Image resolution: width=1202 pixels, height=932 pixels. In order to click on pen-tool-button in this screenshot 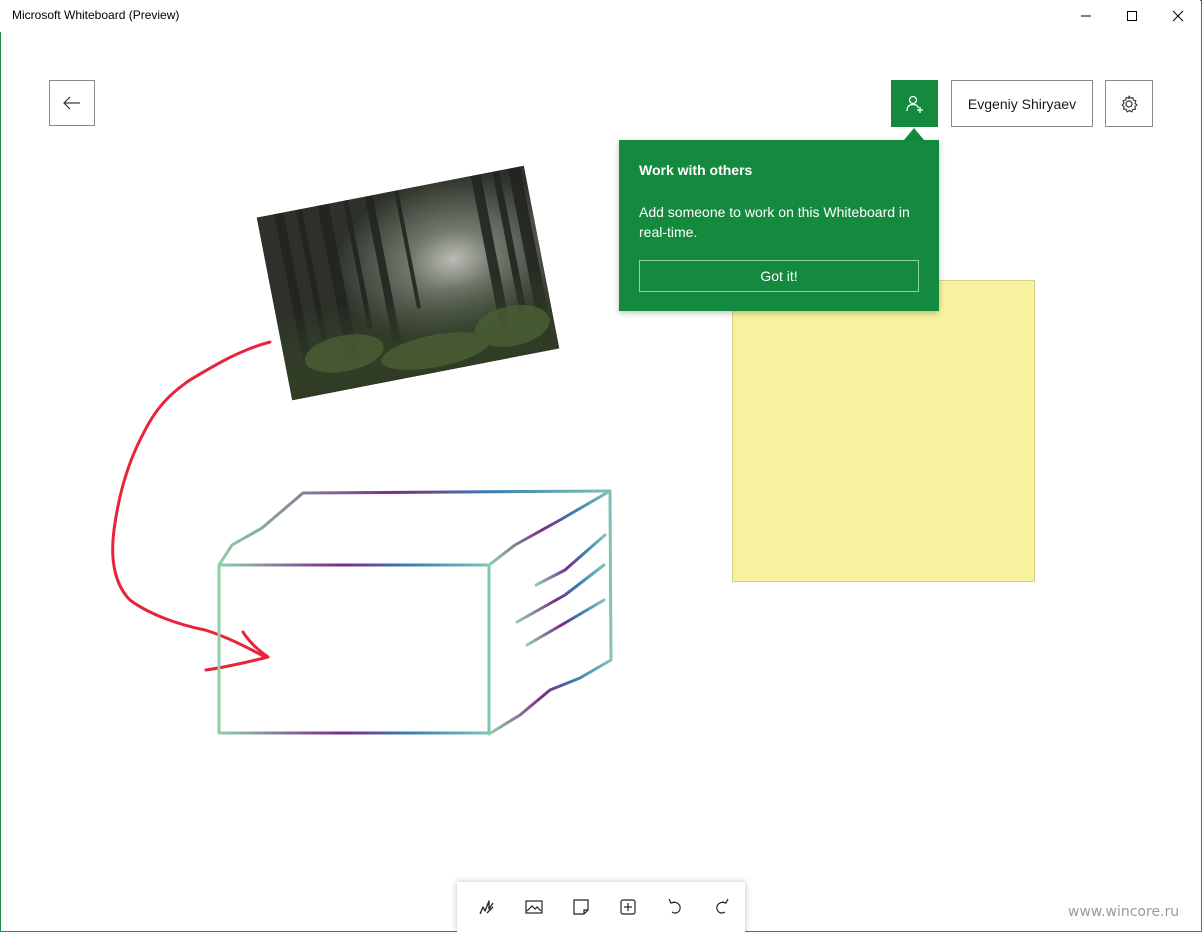, I will do `click(486, 907)`.